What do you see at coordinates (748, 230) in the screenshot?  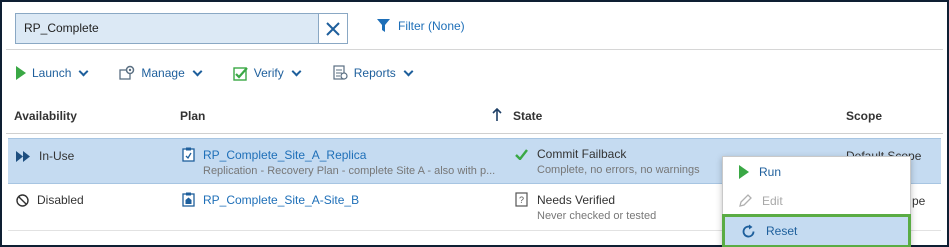 I see `reset-icon` at bounding box center [748, 230].